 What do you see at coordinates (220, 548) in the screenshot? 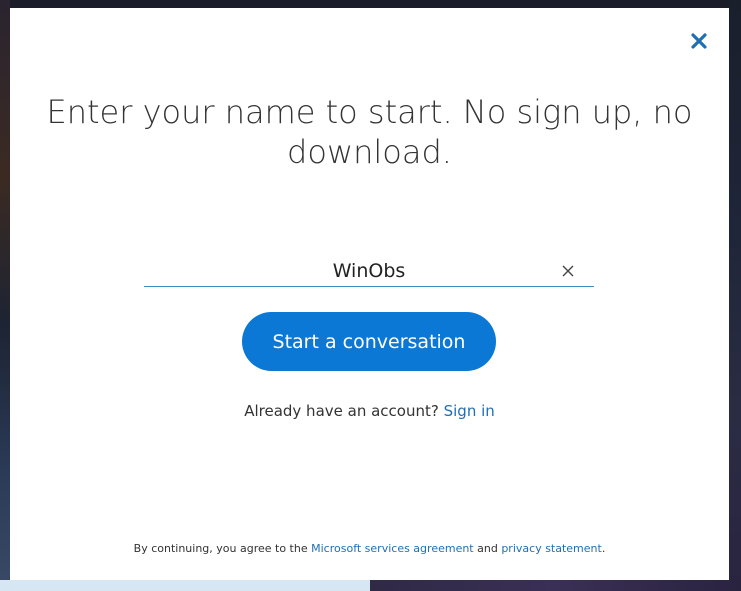
I see `legal-prefix: By continuing, you agree to the` at bounding box center [220, 548].